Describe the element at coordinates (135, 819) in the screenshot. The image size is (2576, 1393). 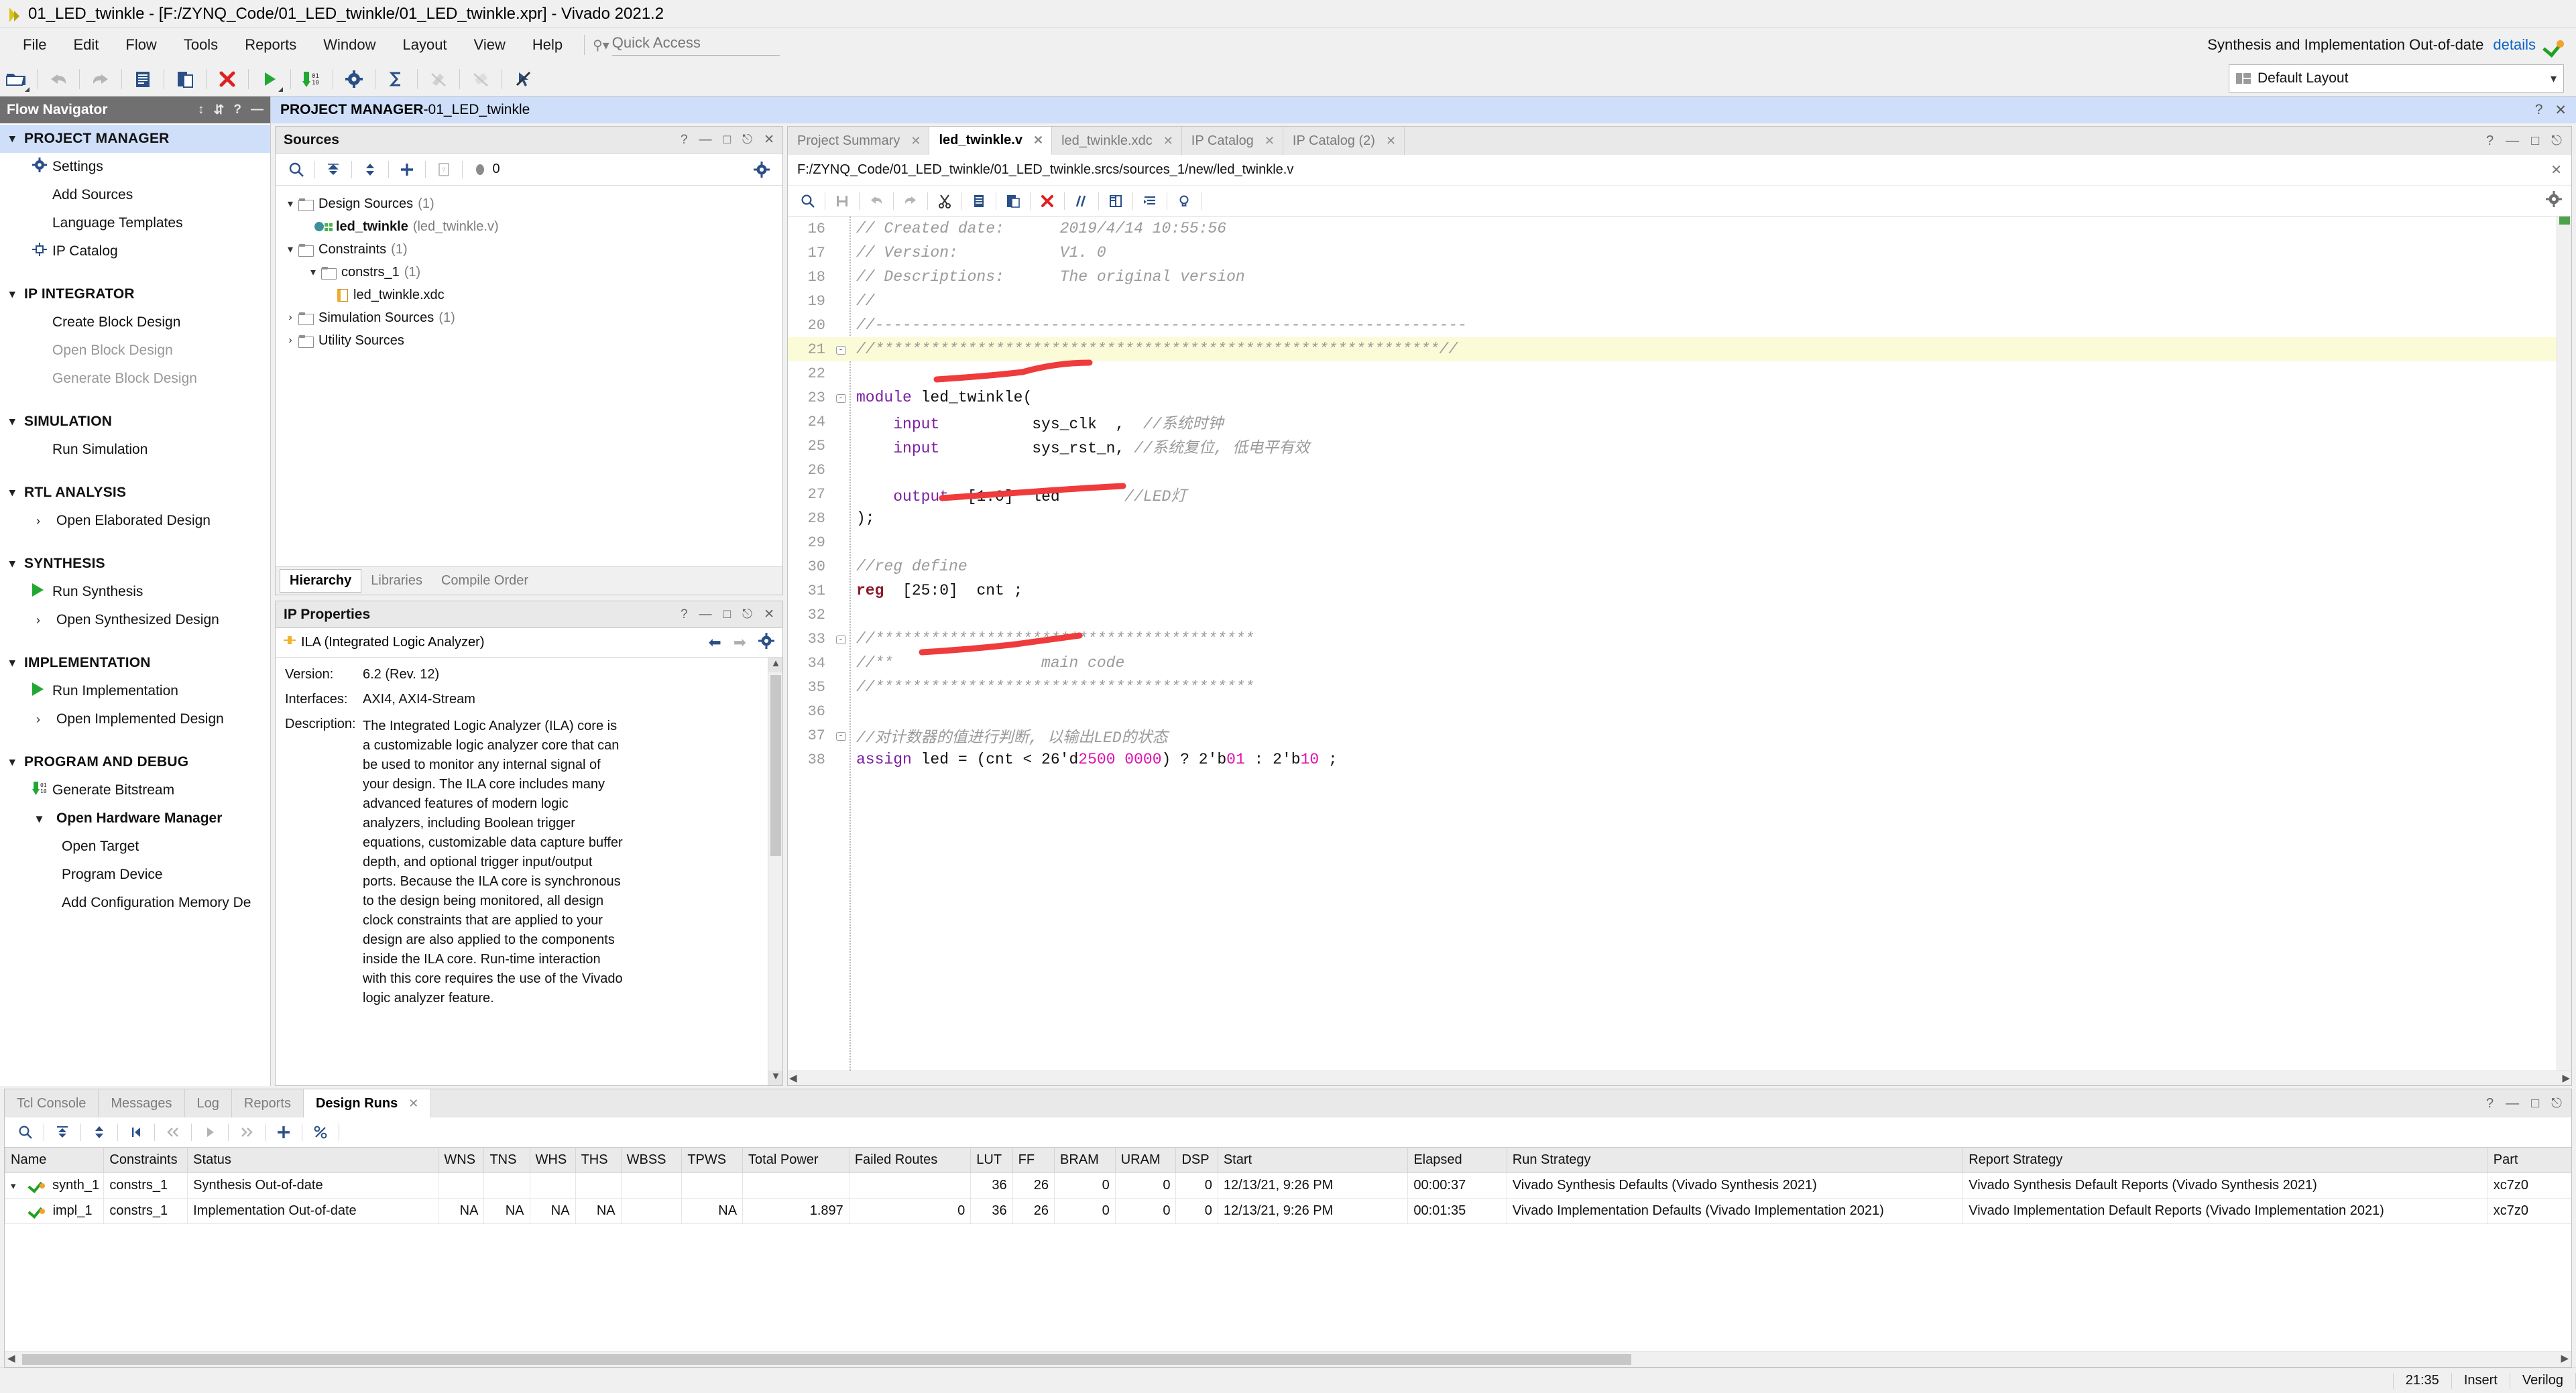
I see `flow-item-open-hardware-manager: ▾ Open Hardware Manager` at that location.